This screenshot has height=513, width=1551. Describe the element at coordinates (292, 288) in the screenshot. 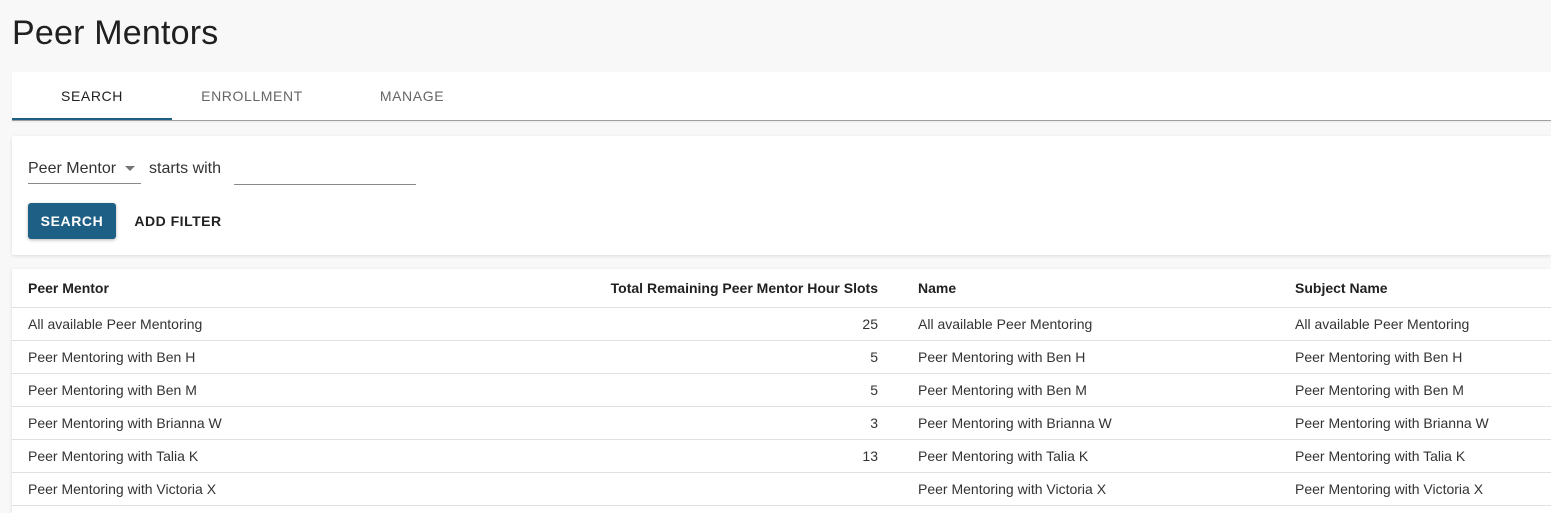

I see `column-header-peer-mentor: Peer Mentor` at that location.